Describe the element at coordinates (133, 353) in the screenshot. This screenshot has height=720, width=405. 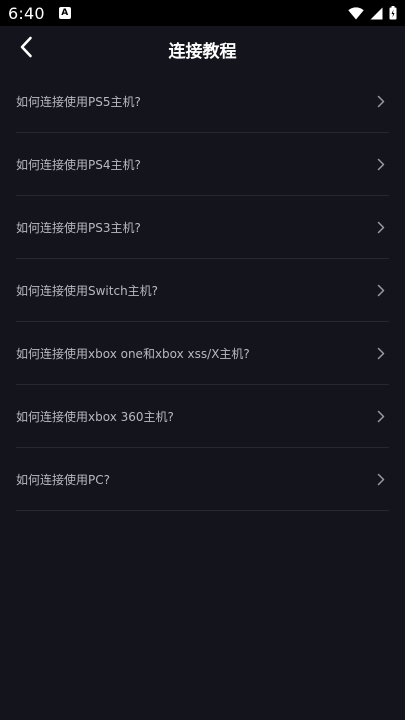
I see `tutorial-item-label: 如何连接使用xbox one和xbox xss/X主机?` at that location.